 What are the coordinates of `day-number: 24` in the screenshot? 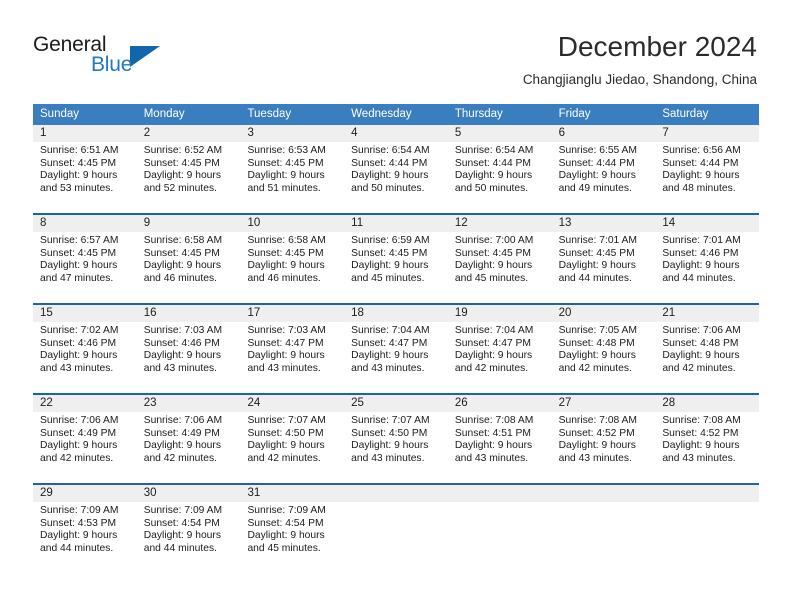 It's located at (292, 403).